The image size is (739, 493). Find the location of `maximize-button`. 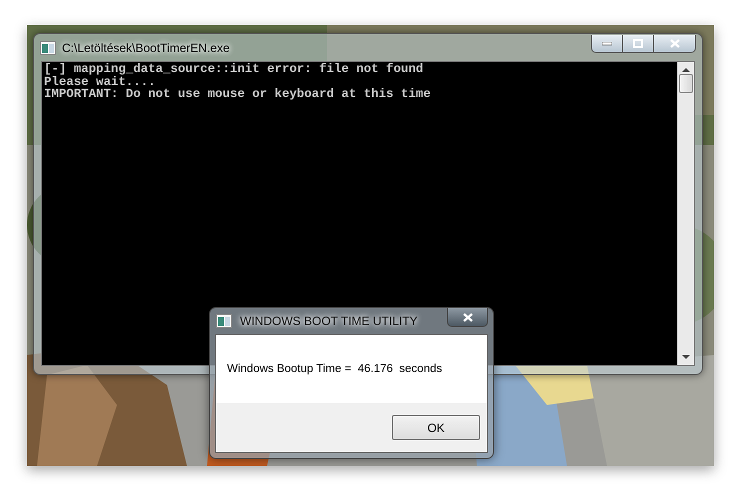

maximize-button is located at coordinates (638, 44).